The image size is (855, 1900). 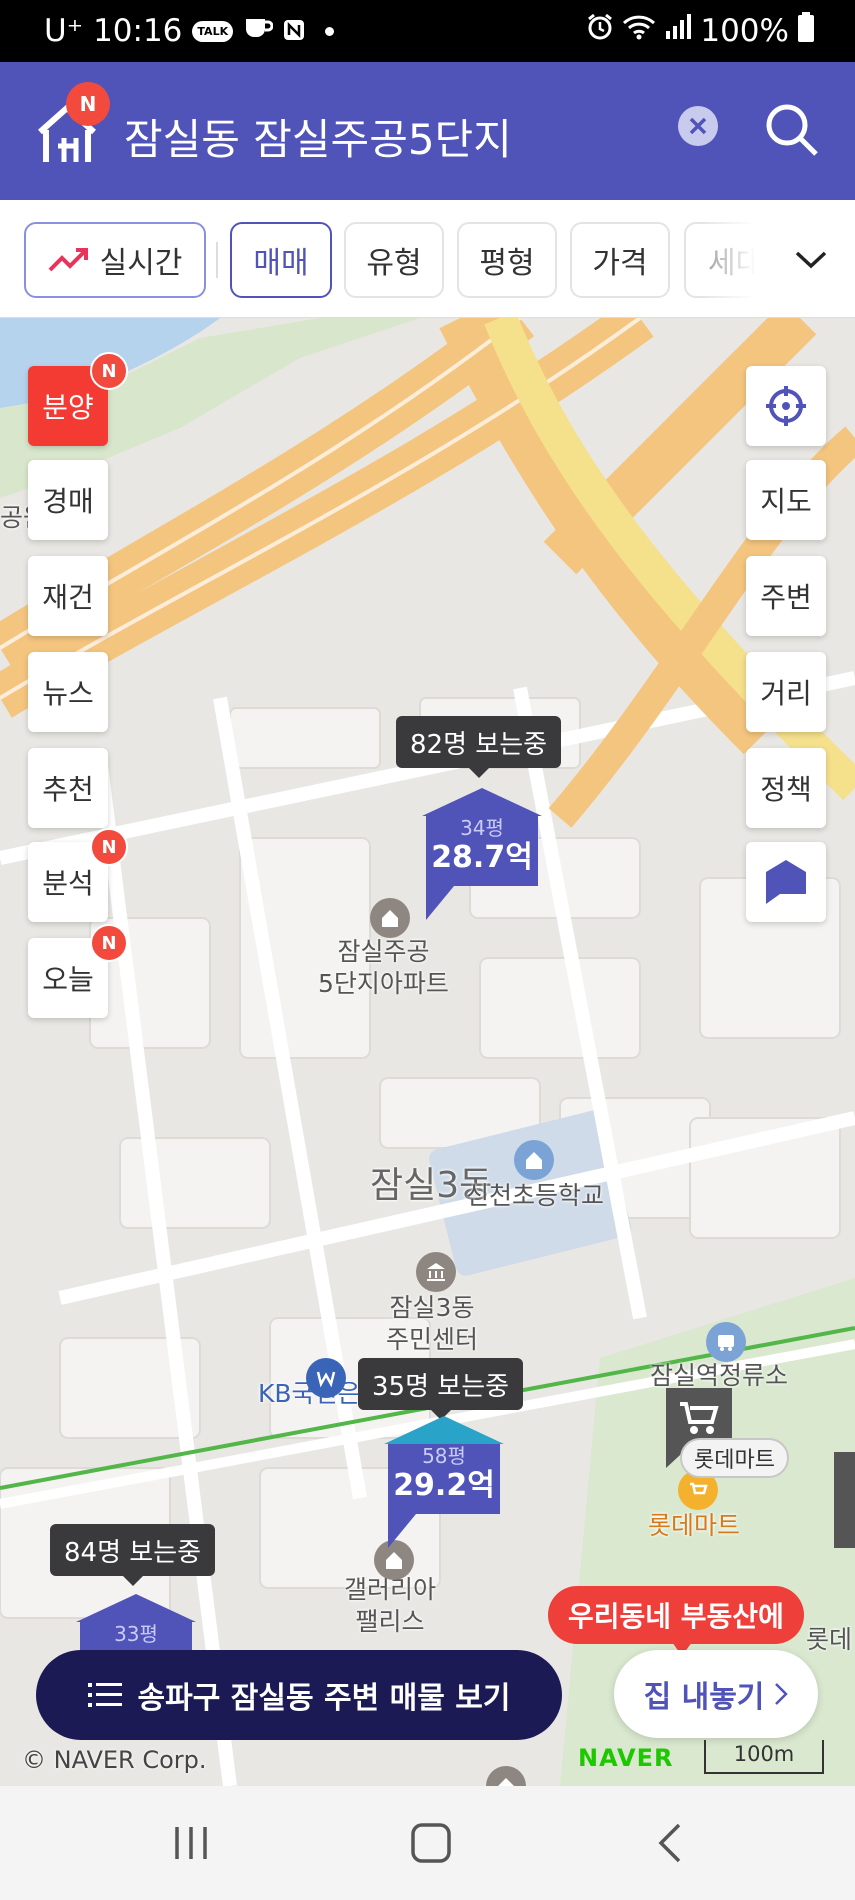 I want to click on trending-up-icon, so click(x=68, y=260).